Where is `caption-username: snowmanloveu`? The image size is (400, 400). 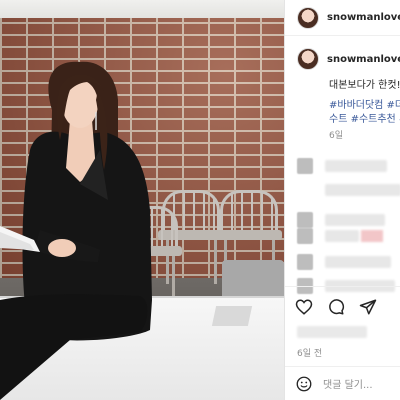 caption-username: snowmanloveu is located at coordinates (363, 59).